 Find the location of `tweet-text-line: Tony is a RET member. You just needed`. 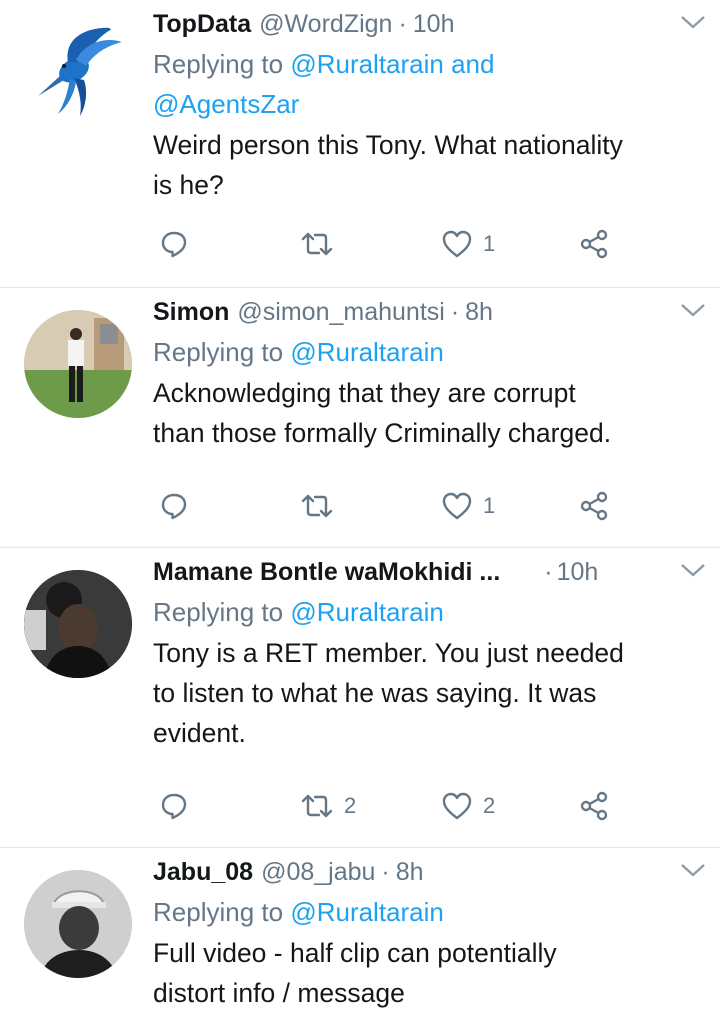

tweet-text-line: Tony is a RET member. You just needed is located at coordinates (388, 653).